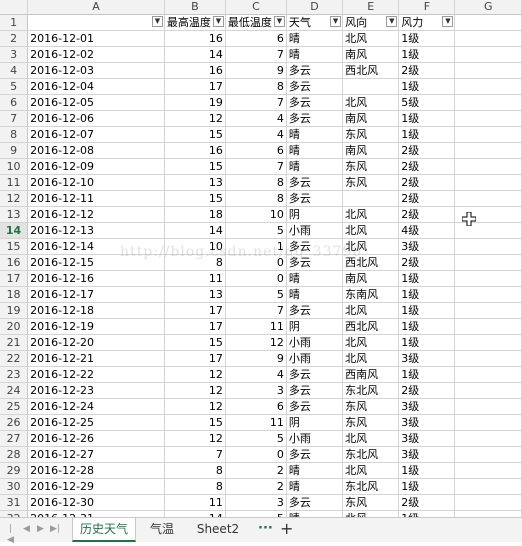 This screenshot has height=546, width=522. I want to click on max-temp-cell: 14, so click(195, 230).